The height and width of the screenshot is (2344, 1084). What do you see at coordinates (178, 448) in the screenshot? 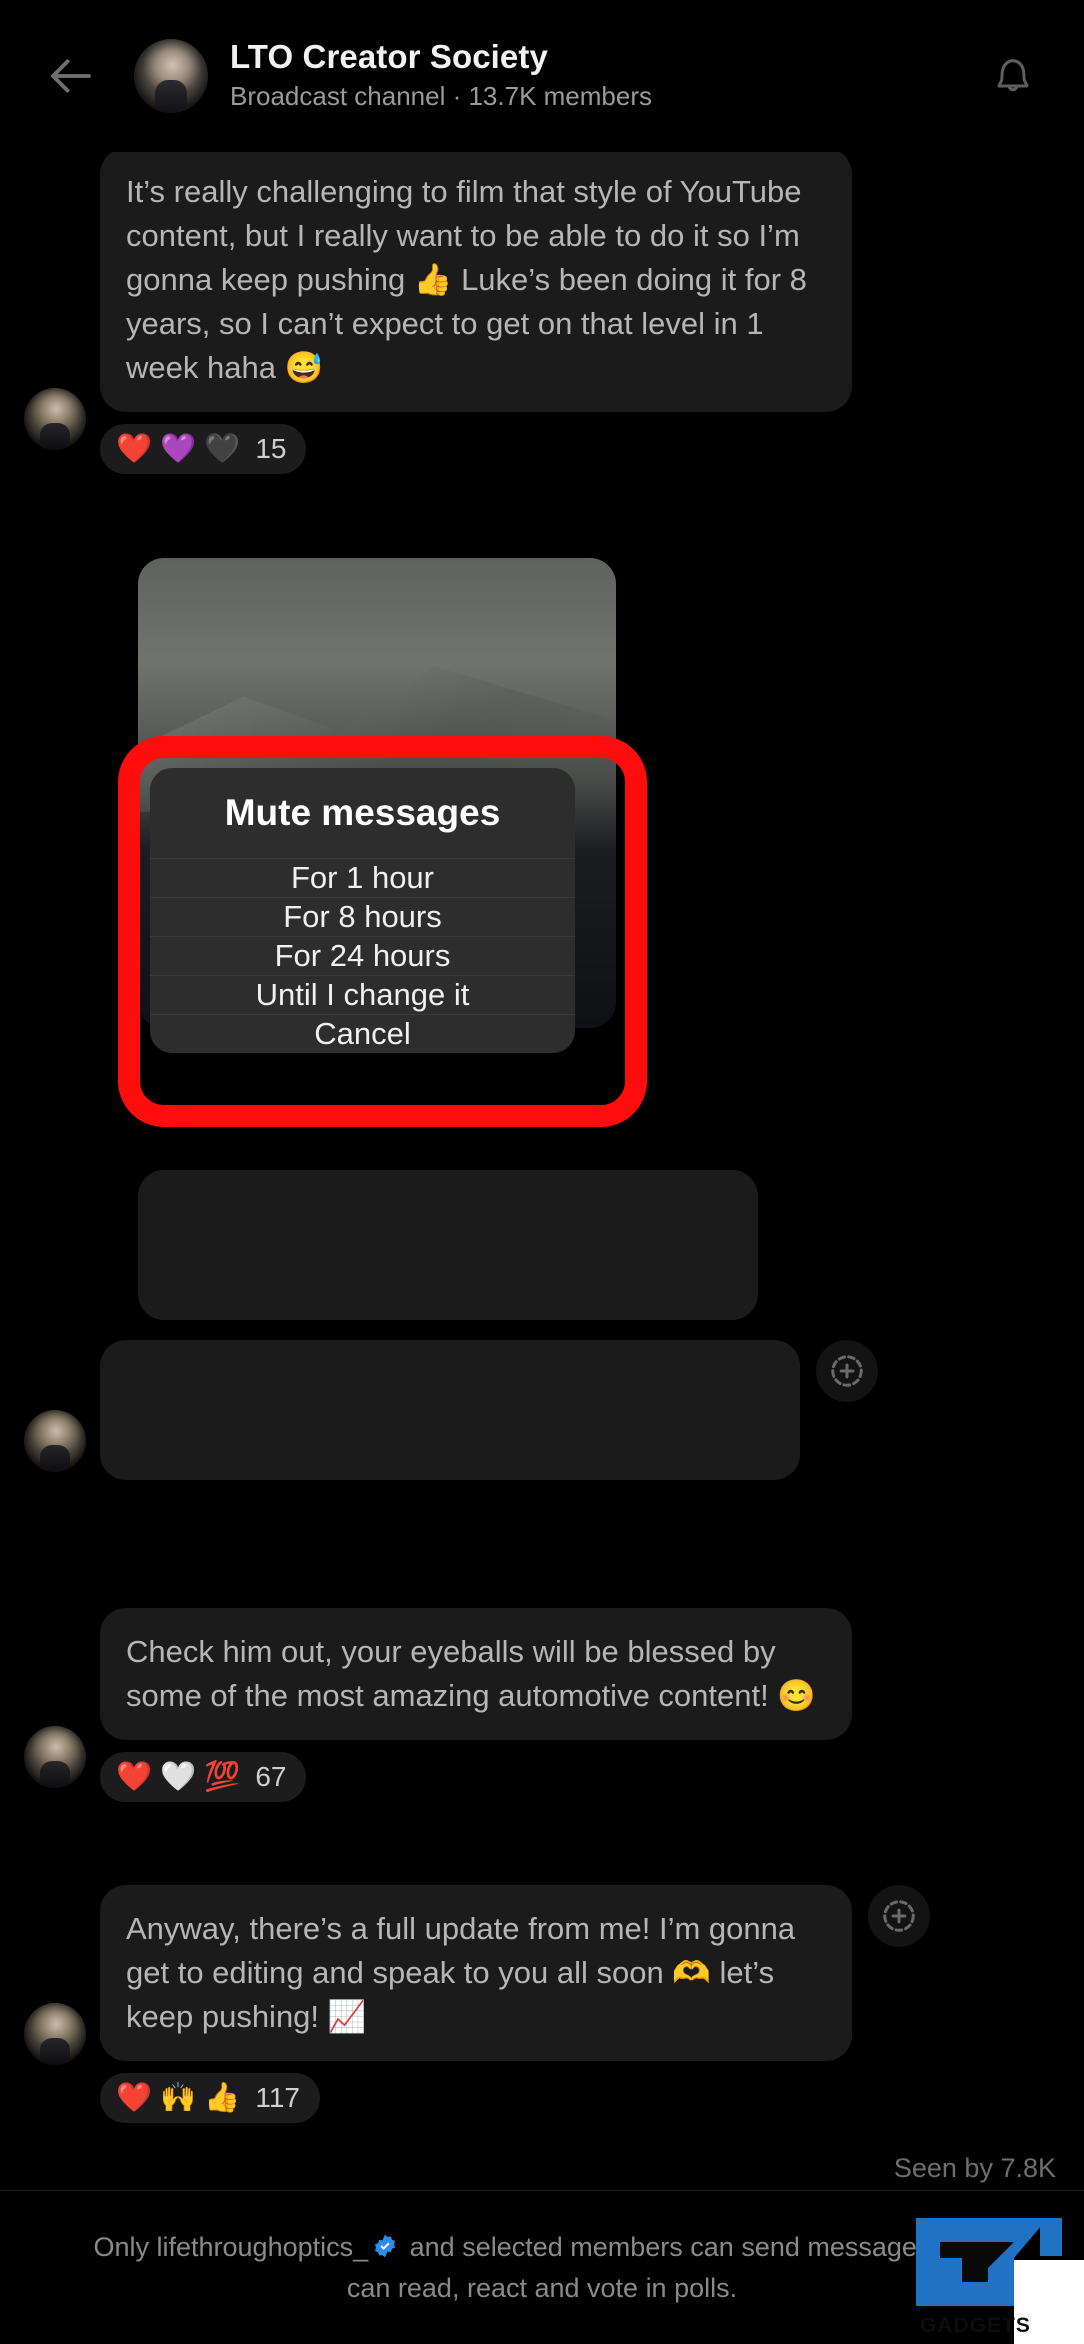
I see `reaction-emoji-purple-heart: 💜` at bounding box center [178, 448].